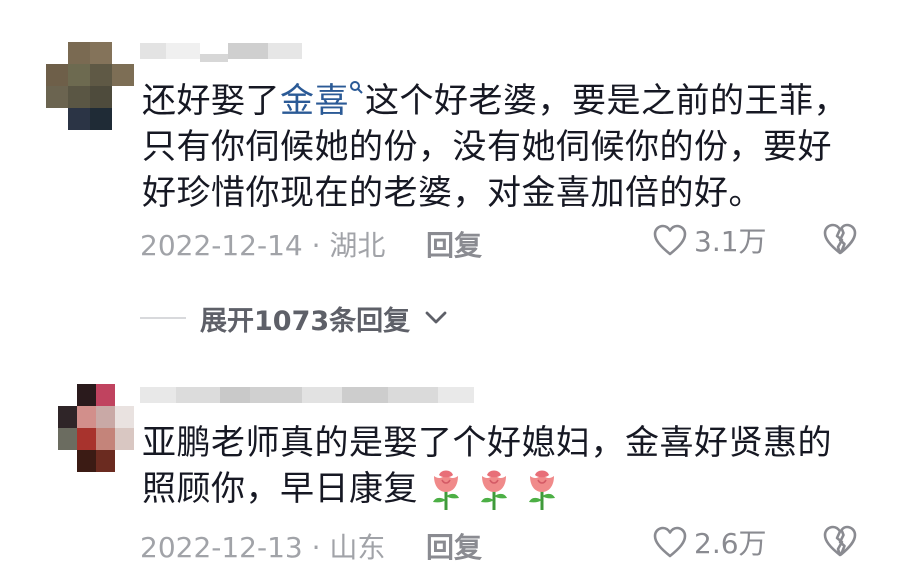 The image size is (900, 570). What do you see at coordinates (505, 241) in the screenshot?
I see `comment-meta: 2022-12-14 · 湖北 回复 3.1万` at bounding box center [505, 241].